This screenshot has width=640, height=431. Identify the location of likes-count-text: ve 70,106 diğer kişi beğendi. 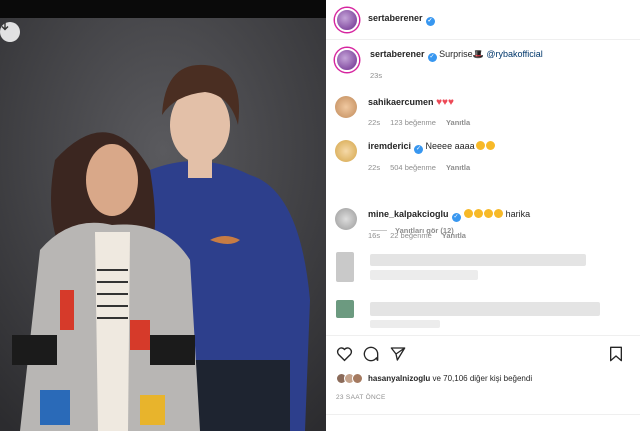
(482, 378).